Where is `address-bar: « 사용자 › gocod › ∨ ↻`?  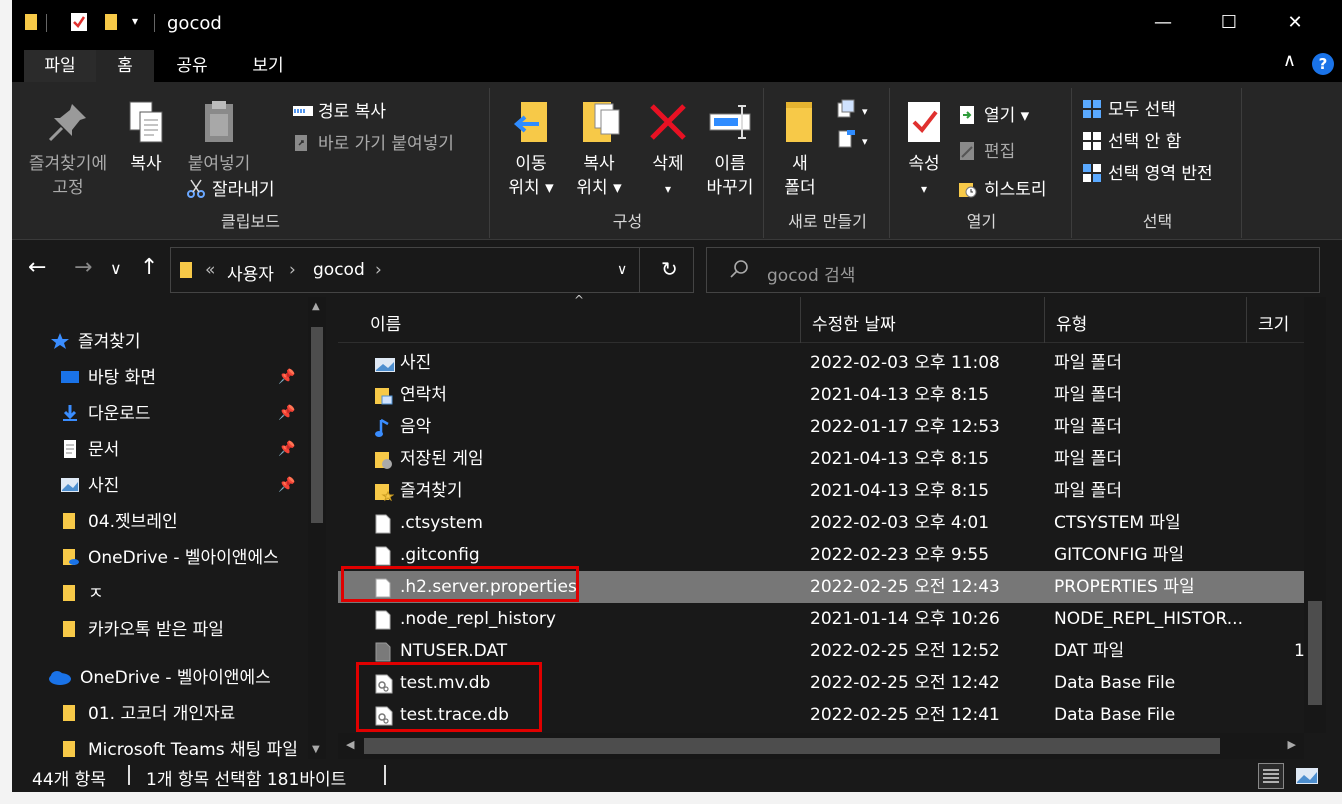 address-bar: « 사용자 › gocod › ∨ ↻ is located at coordinates (432, 270).